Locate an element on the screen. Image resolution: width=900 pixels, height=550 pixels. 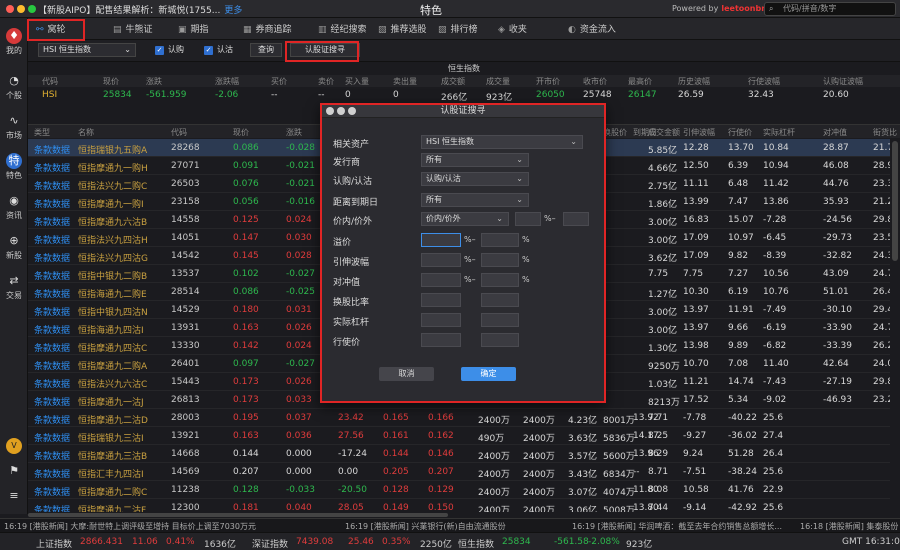
sidebar-item-1: ◔ 个股 is located at coordinates (14, 87).